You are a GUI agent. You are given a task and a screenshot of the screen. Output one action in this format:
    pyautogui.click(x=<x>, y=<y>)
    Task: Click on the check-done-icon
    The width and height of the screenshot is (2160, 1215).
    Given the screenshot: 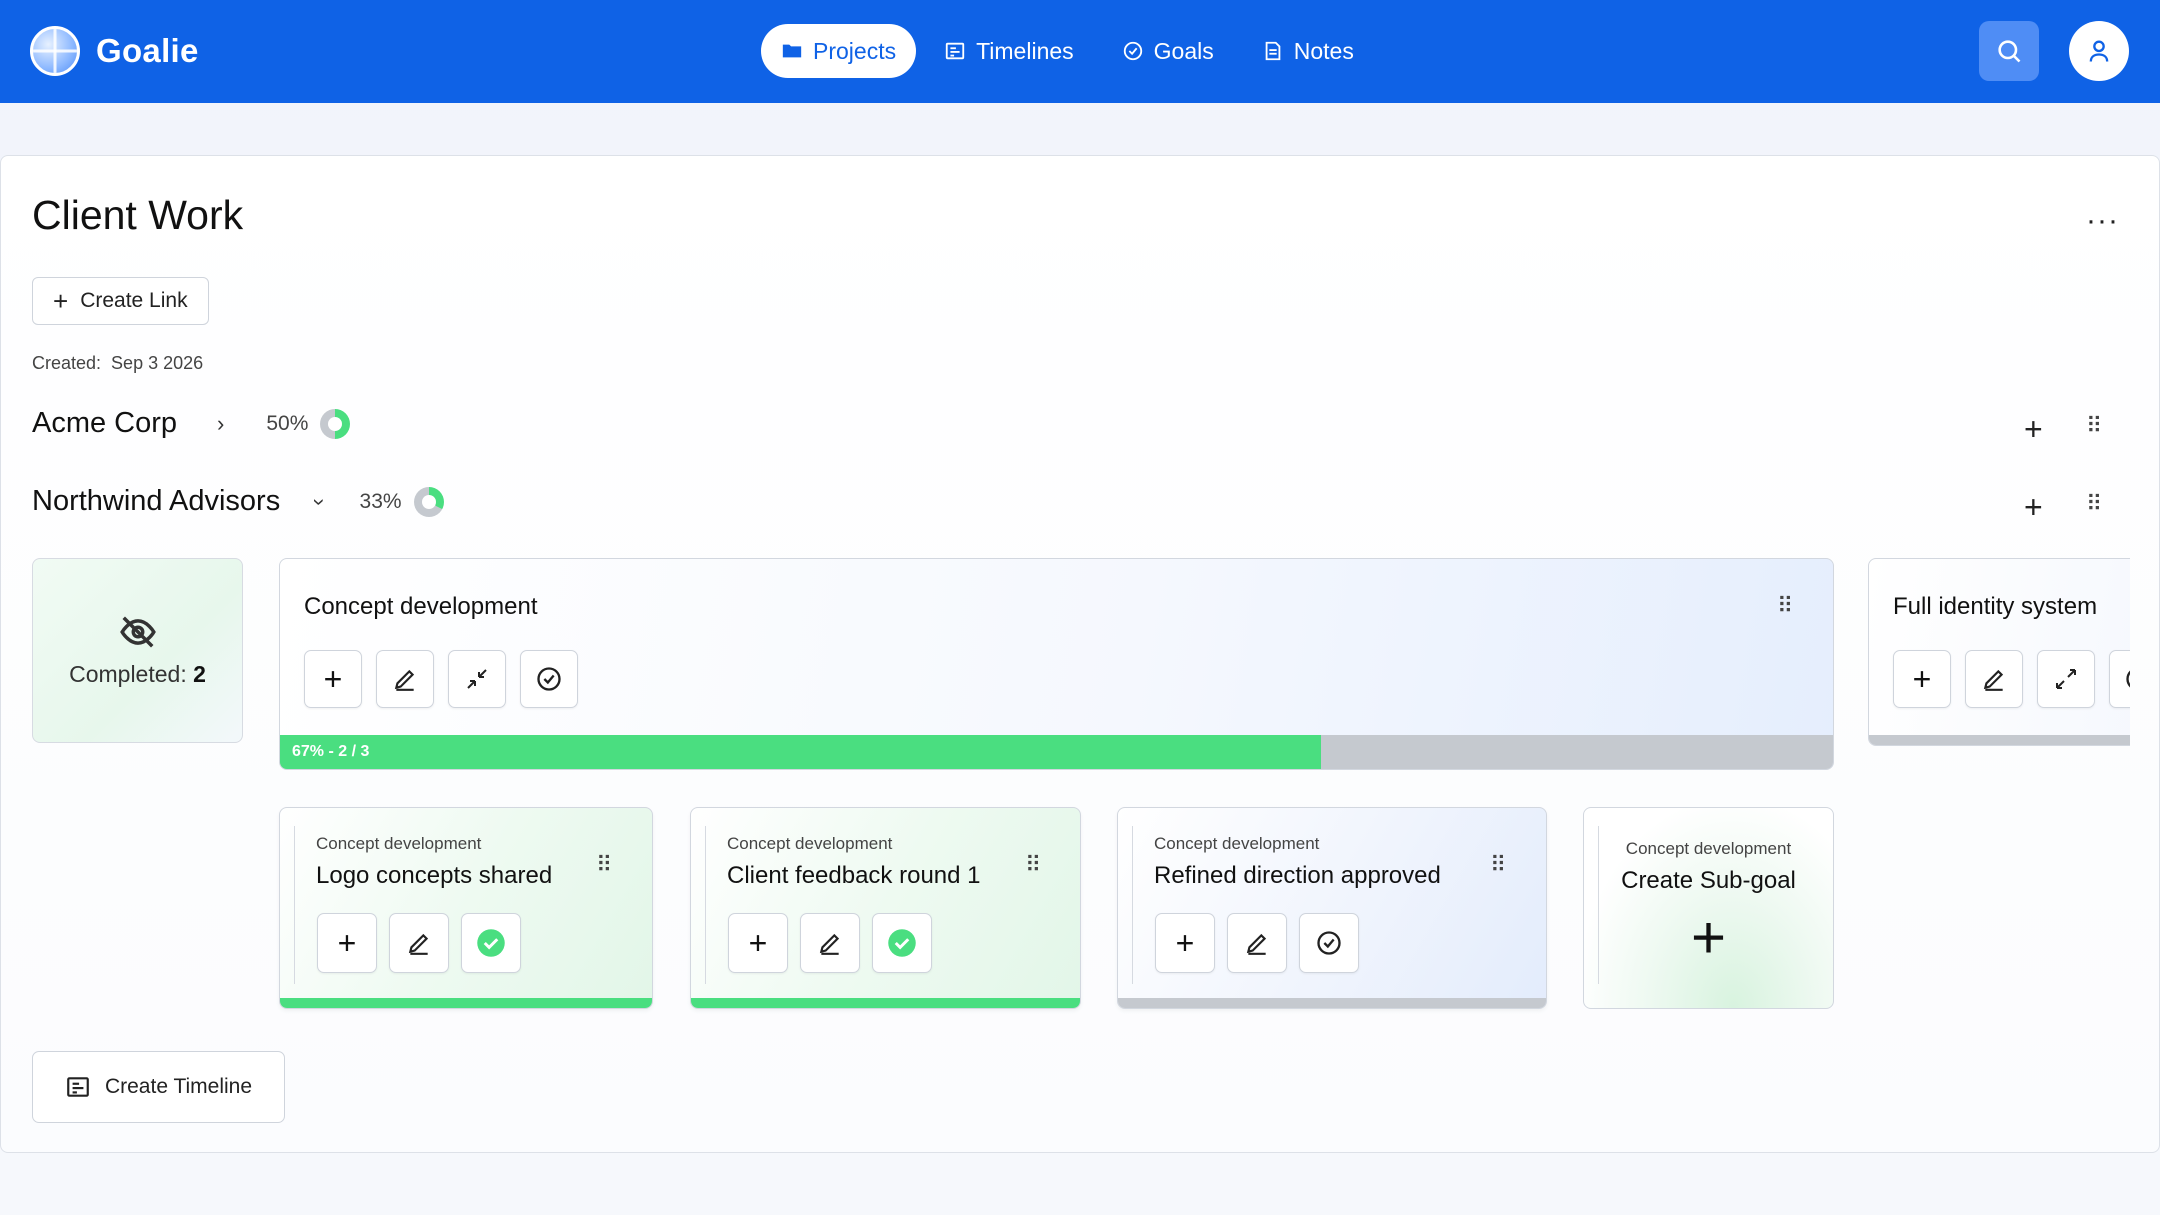 What is the action you would take?
    pyautogui.click(x=491, y=943)
    